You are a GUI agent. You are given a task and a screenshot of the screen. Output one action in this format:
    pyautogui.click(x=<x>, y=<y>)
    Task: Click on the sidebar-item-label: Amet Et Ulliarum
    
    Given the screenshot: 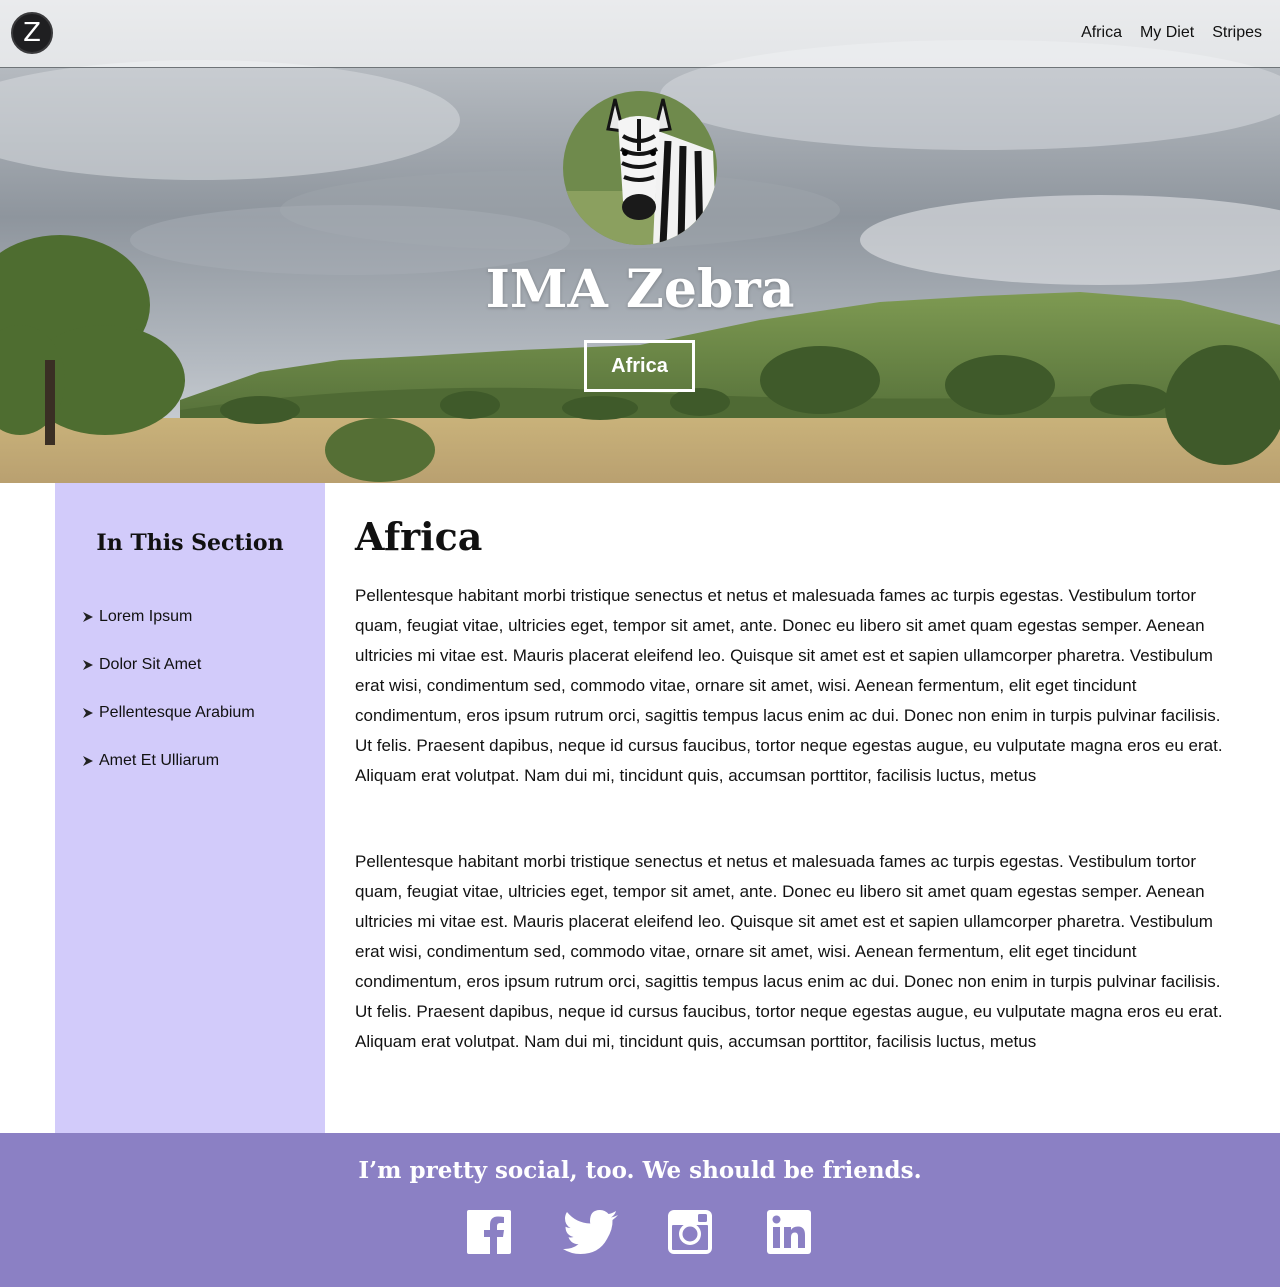 What is the action you would take?
    pyautogui.click(x=159, y=760)
    